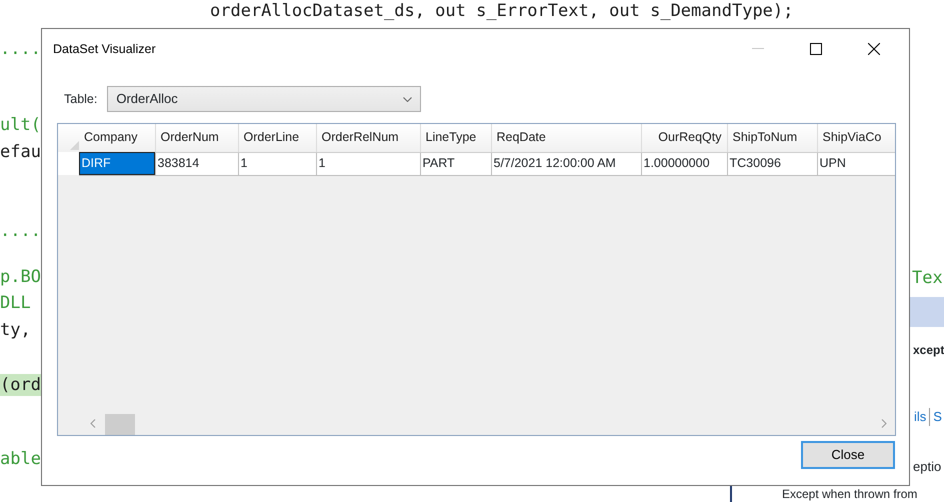 The width and height of the screenshot is (944, 502). What do you see at coordinates (816, 49) in the screenshot?
I see `maximize-icon` at bounding box center [816, 49].